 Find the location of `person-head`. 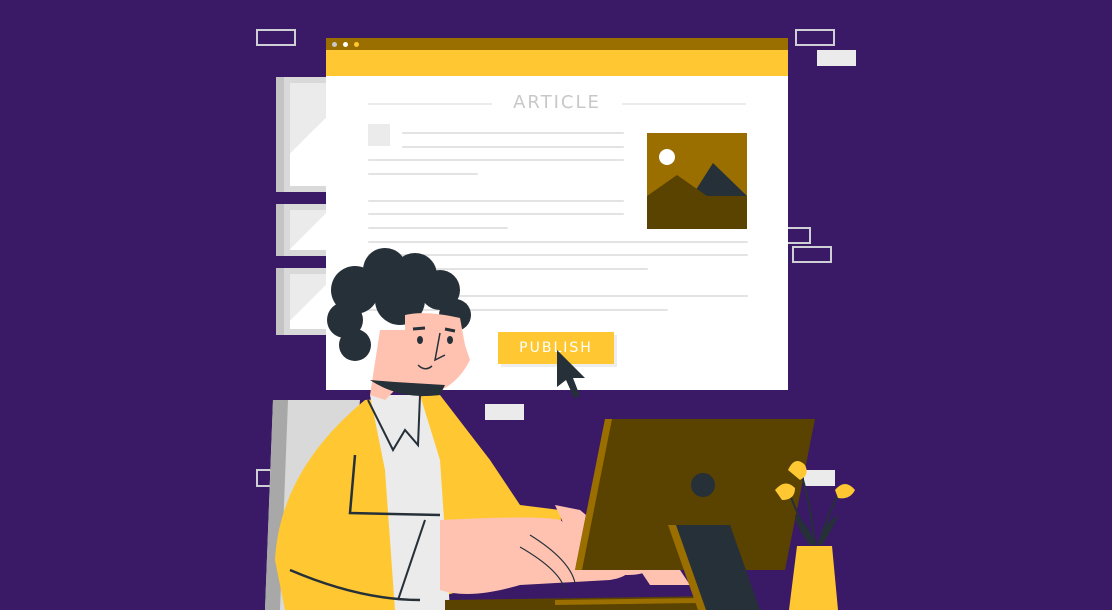

person-head is located at coordinates (399, 324).